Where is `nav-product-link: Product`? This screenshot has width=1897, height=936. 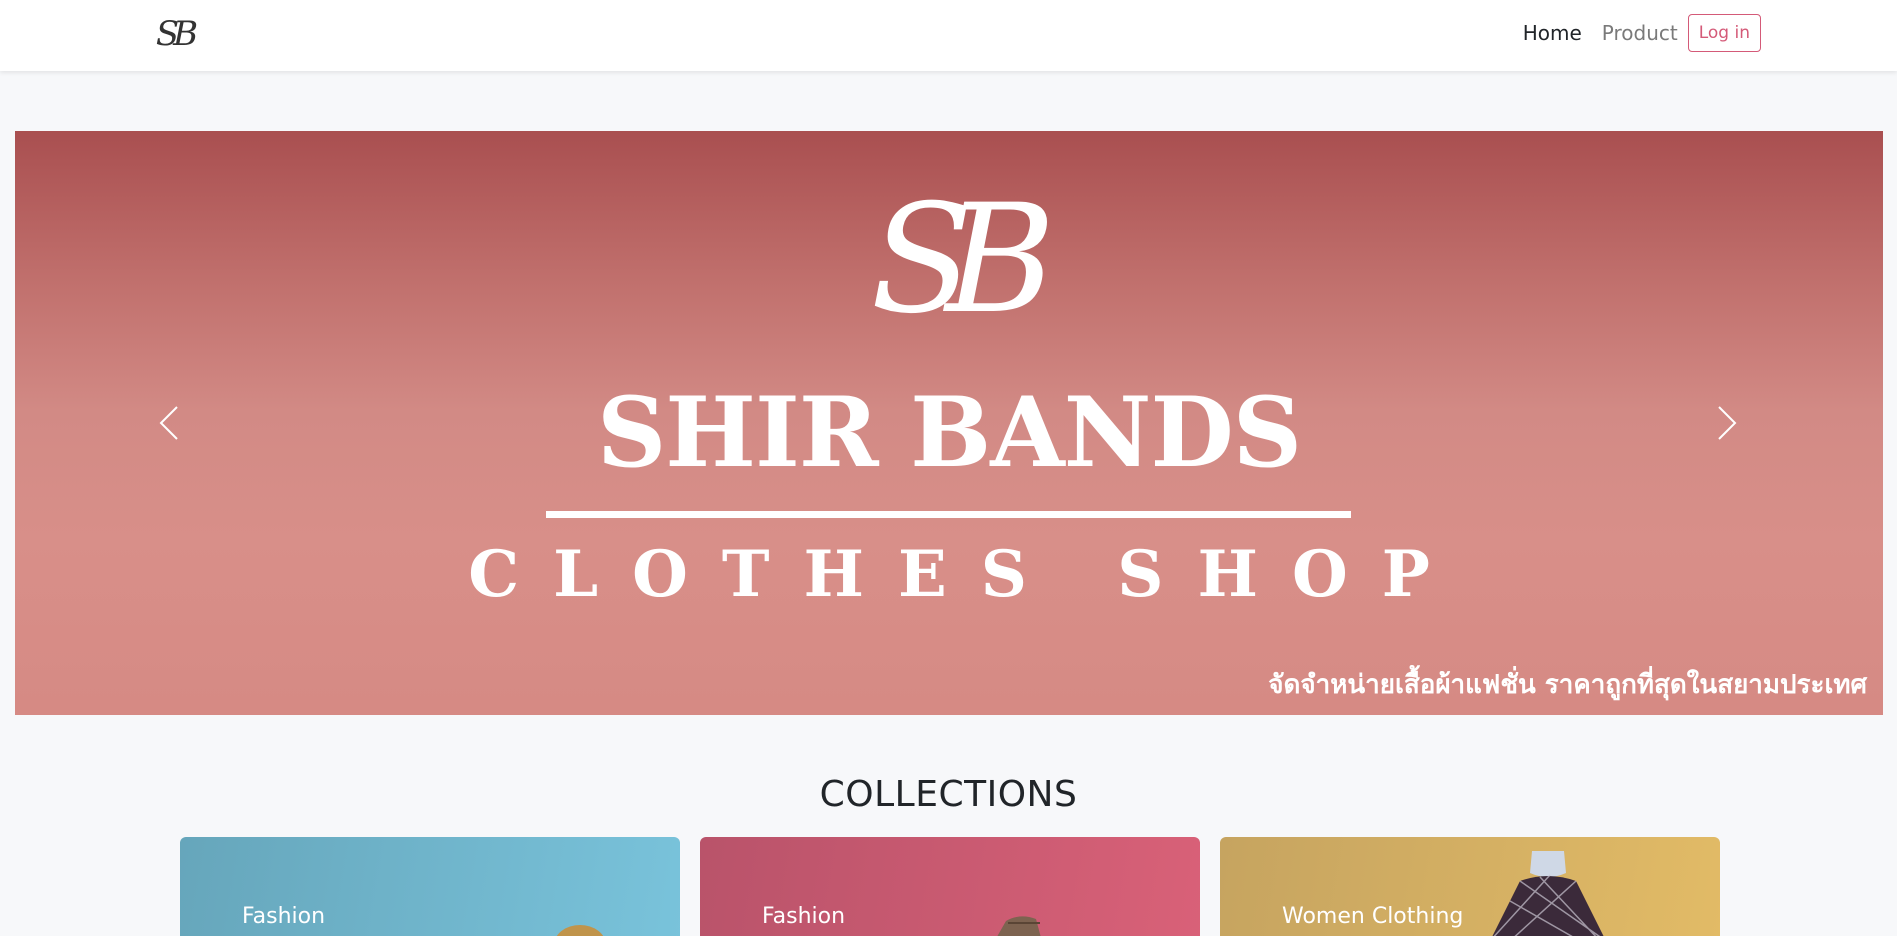
nav-product-link: Product is located at coordinates (1640, 33).